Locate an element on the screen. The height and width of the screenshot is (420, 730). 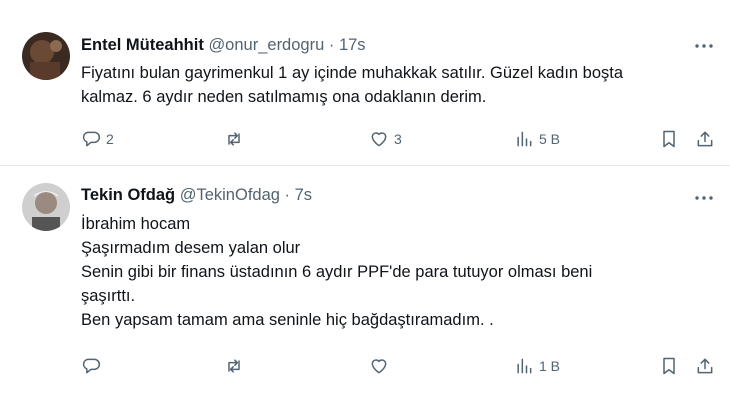
author-handle: @TekinOfdag is located at coordinates (230, 195).